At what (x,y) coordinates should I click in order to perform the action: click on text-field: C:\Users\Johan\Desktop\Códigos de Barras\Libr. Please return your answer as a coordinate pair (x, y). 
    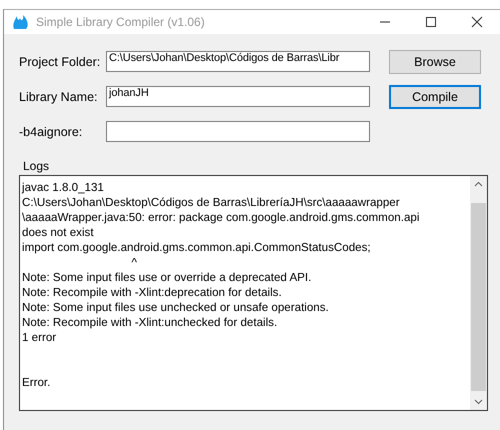
    Looking at the image, I should click on (238, 61).